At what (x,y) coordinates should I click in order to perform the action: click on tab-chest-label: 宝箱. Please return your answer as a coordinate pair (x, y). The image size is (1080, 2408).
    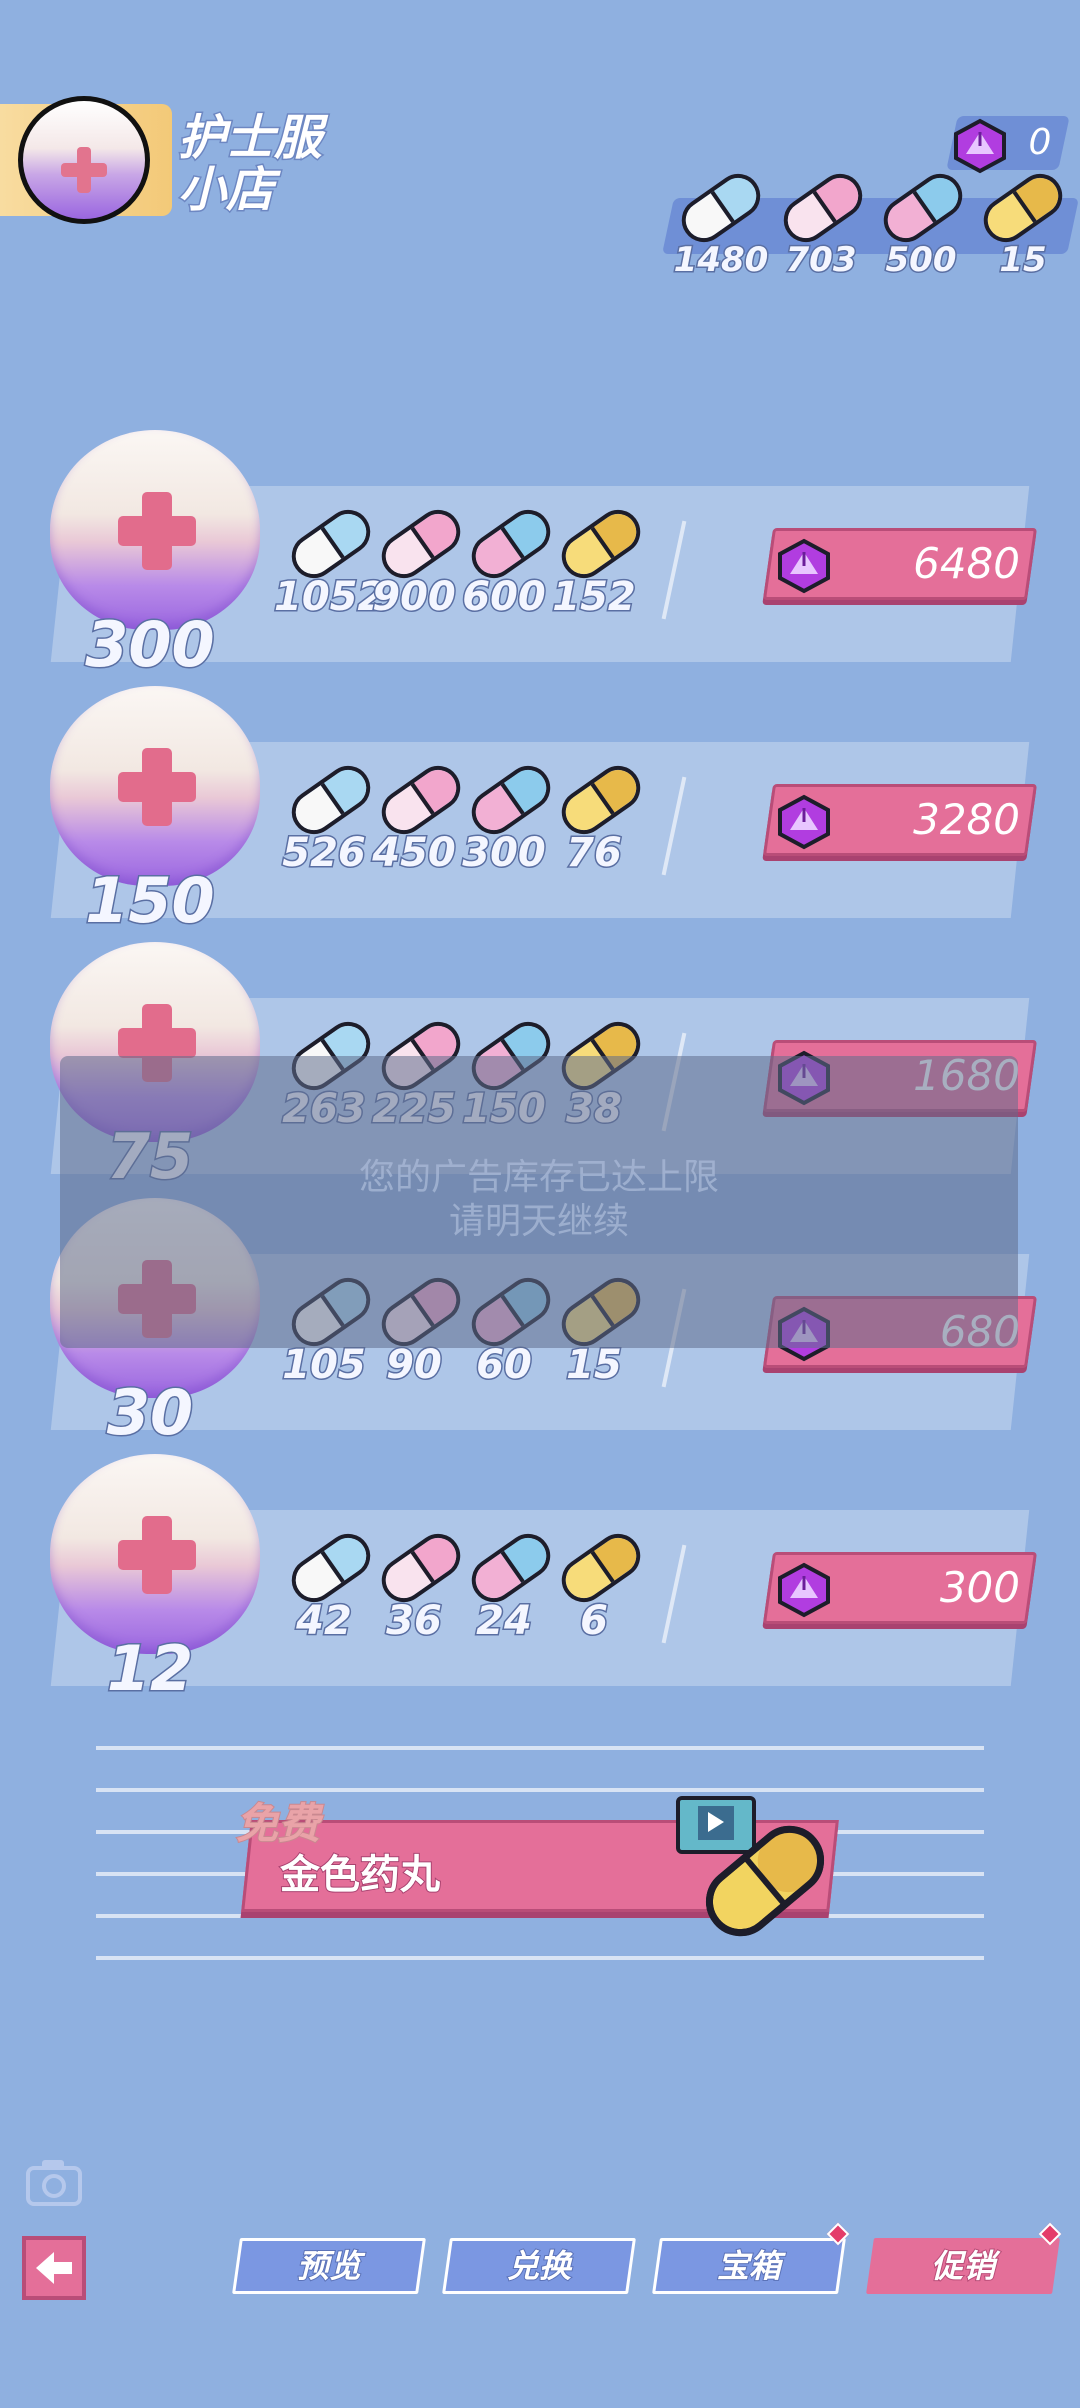
    Looking at the image, I should click on (749, 2266).